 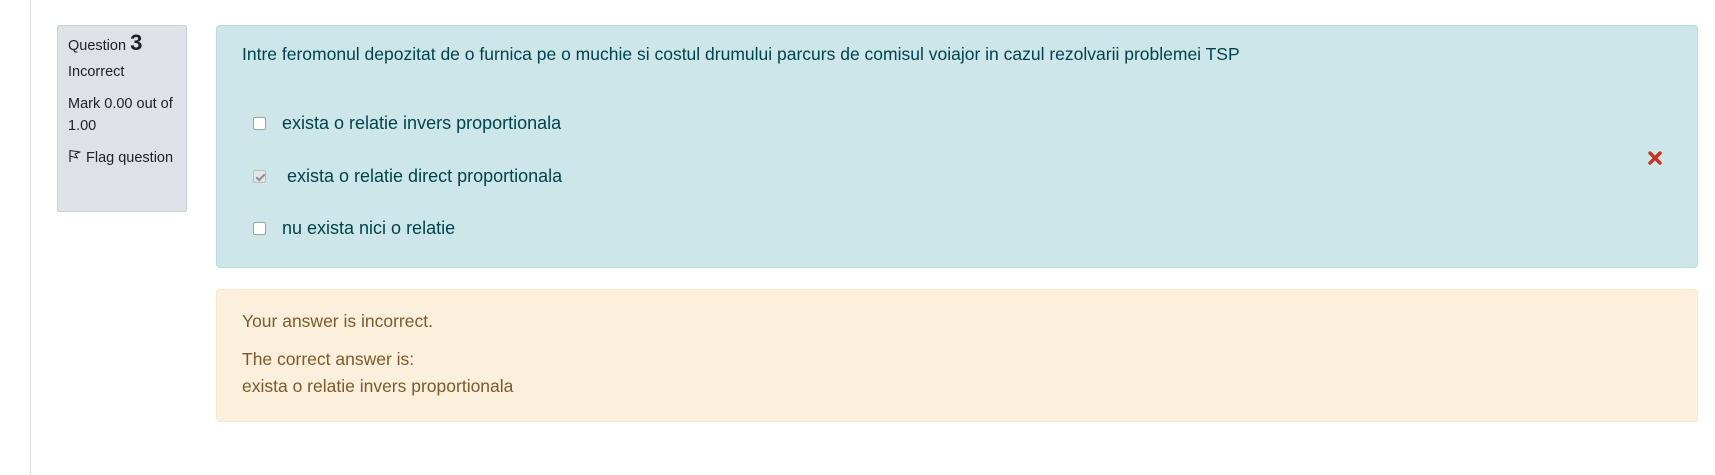 What do you see at coordinates (1655, 158) in the screenshot?
I see `incorrect-icon` at bounding box center [1655, 158].